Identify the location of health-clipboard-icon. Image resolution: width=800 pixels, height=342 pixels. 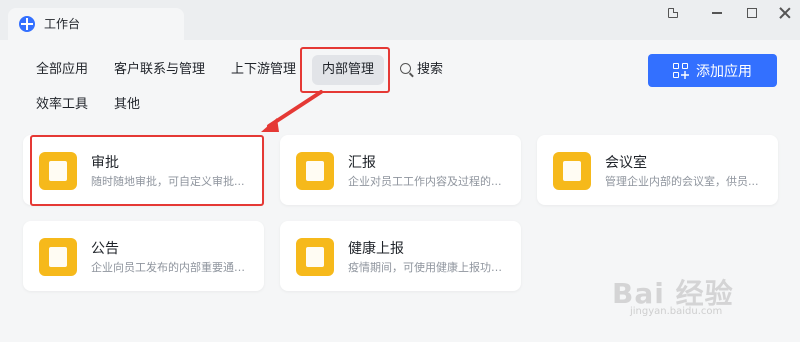
(315, 257).